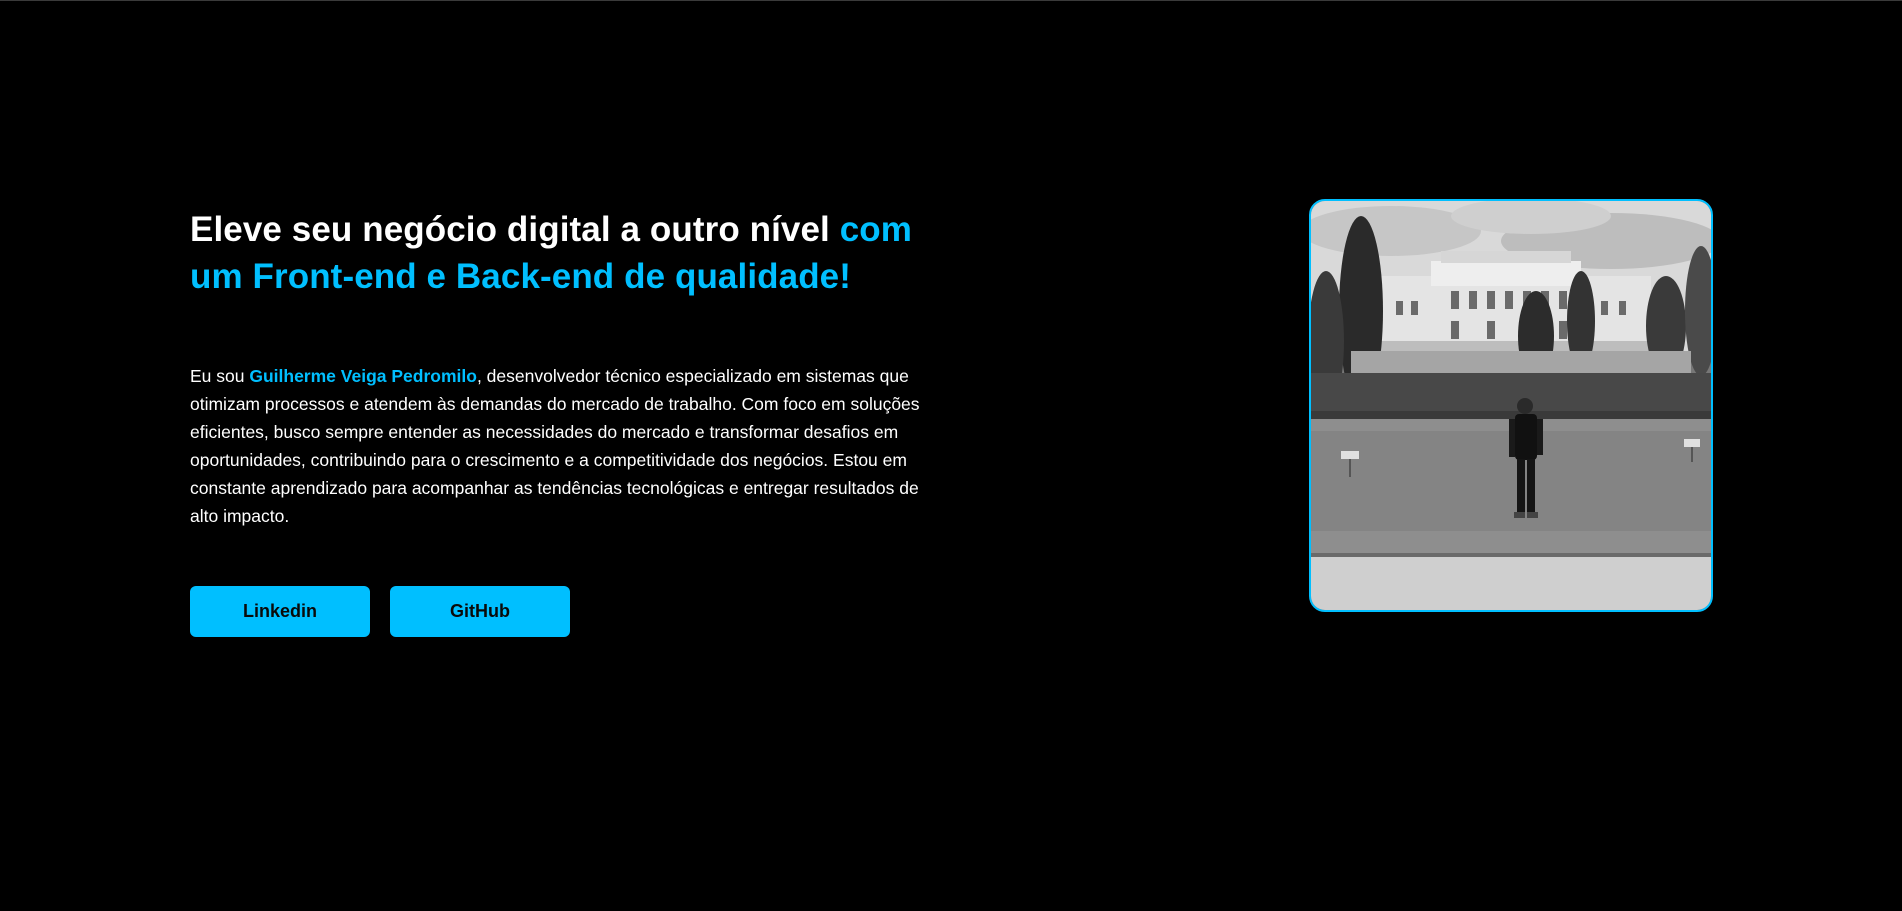 This screenshot has width=1902, height=911. I want to click on headline-white-text: Eleve seu negócio digital a outro nível, so click(515, 229).